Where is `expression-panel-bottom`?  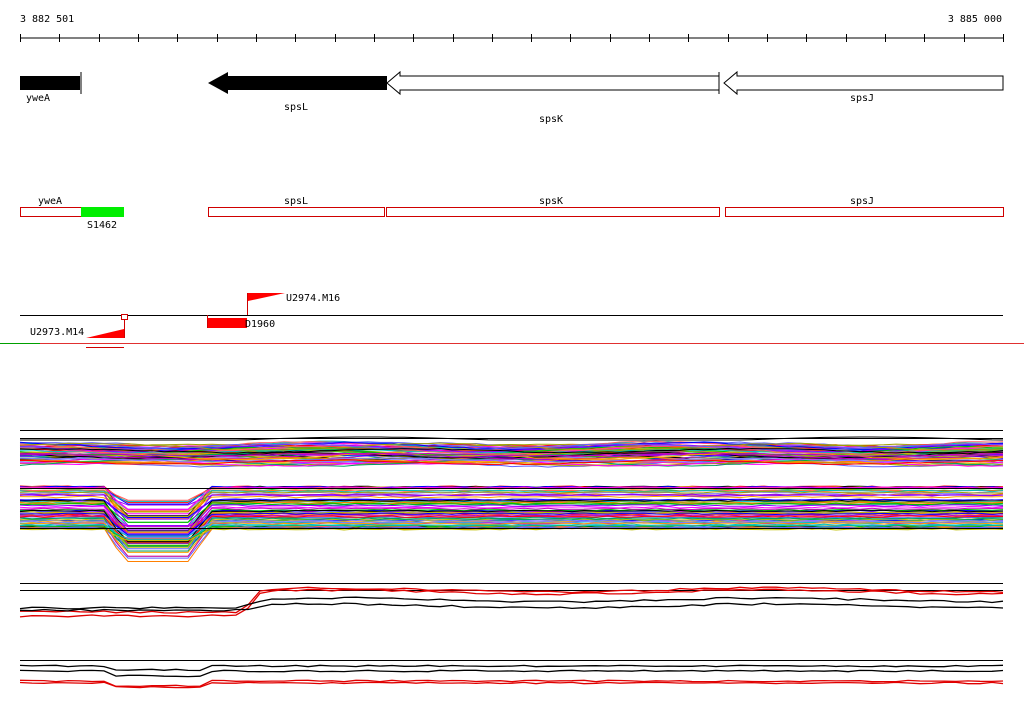 expression-panel-bottom is located at coordinates (511, 674).